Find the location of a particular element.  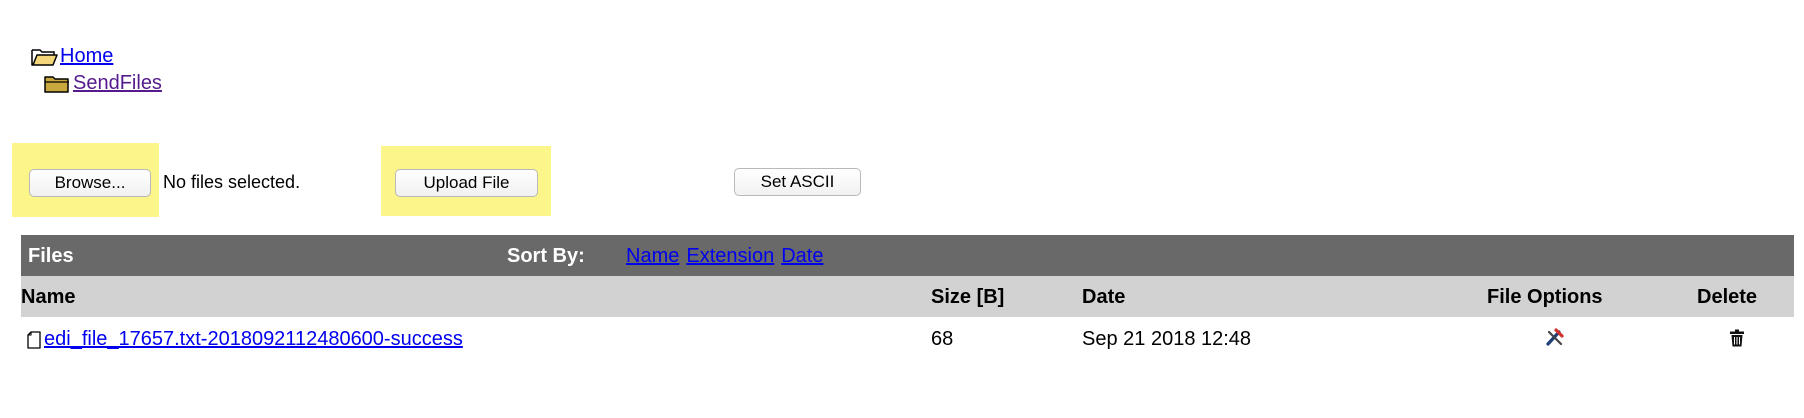

trash-icon is located at coordinates (1737, 338).